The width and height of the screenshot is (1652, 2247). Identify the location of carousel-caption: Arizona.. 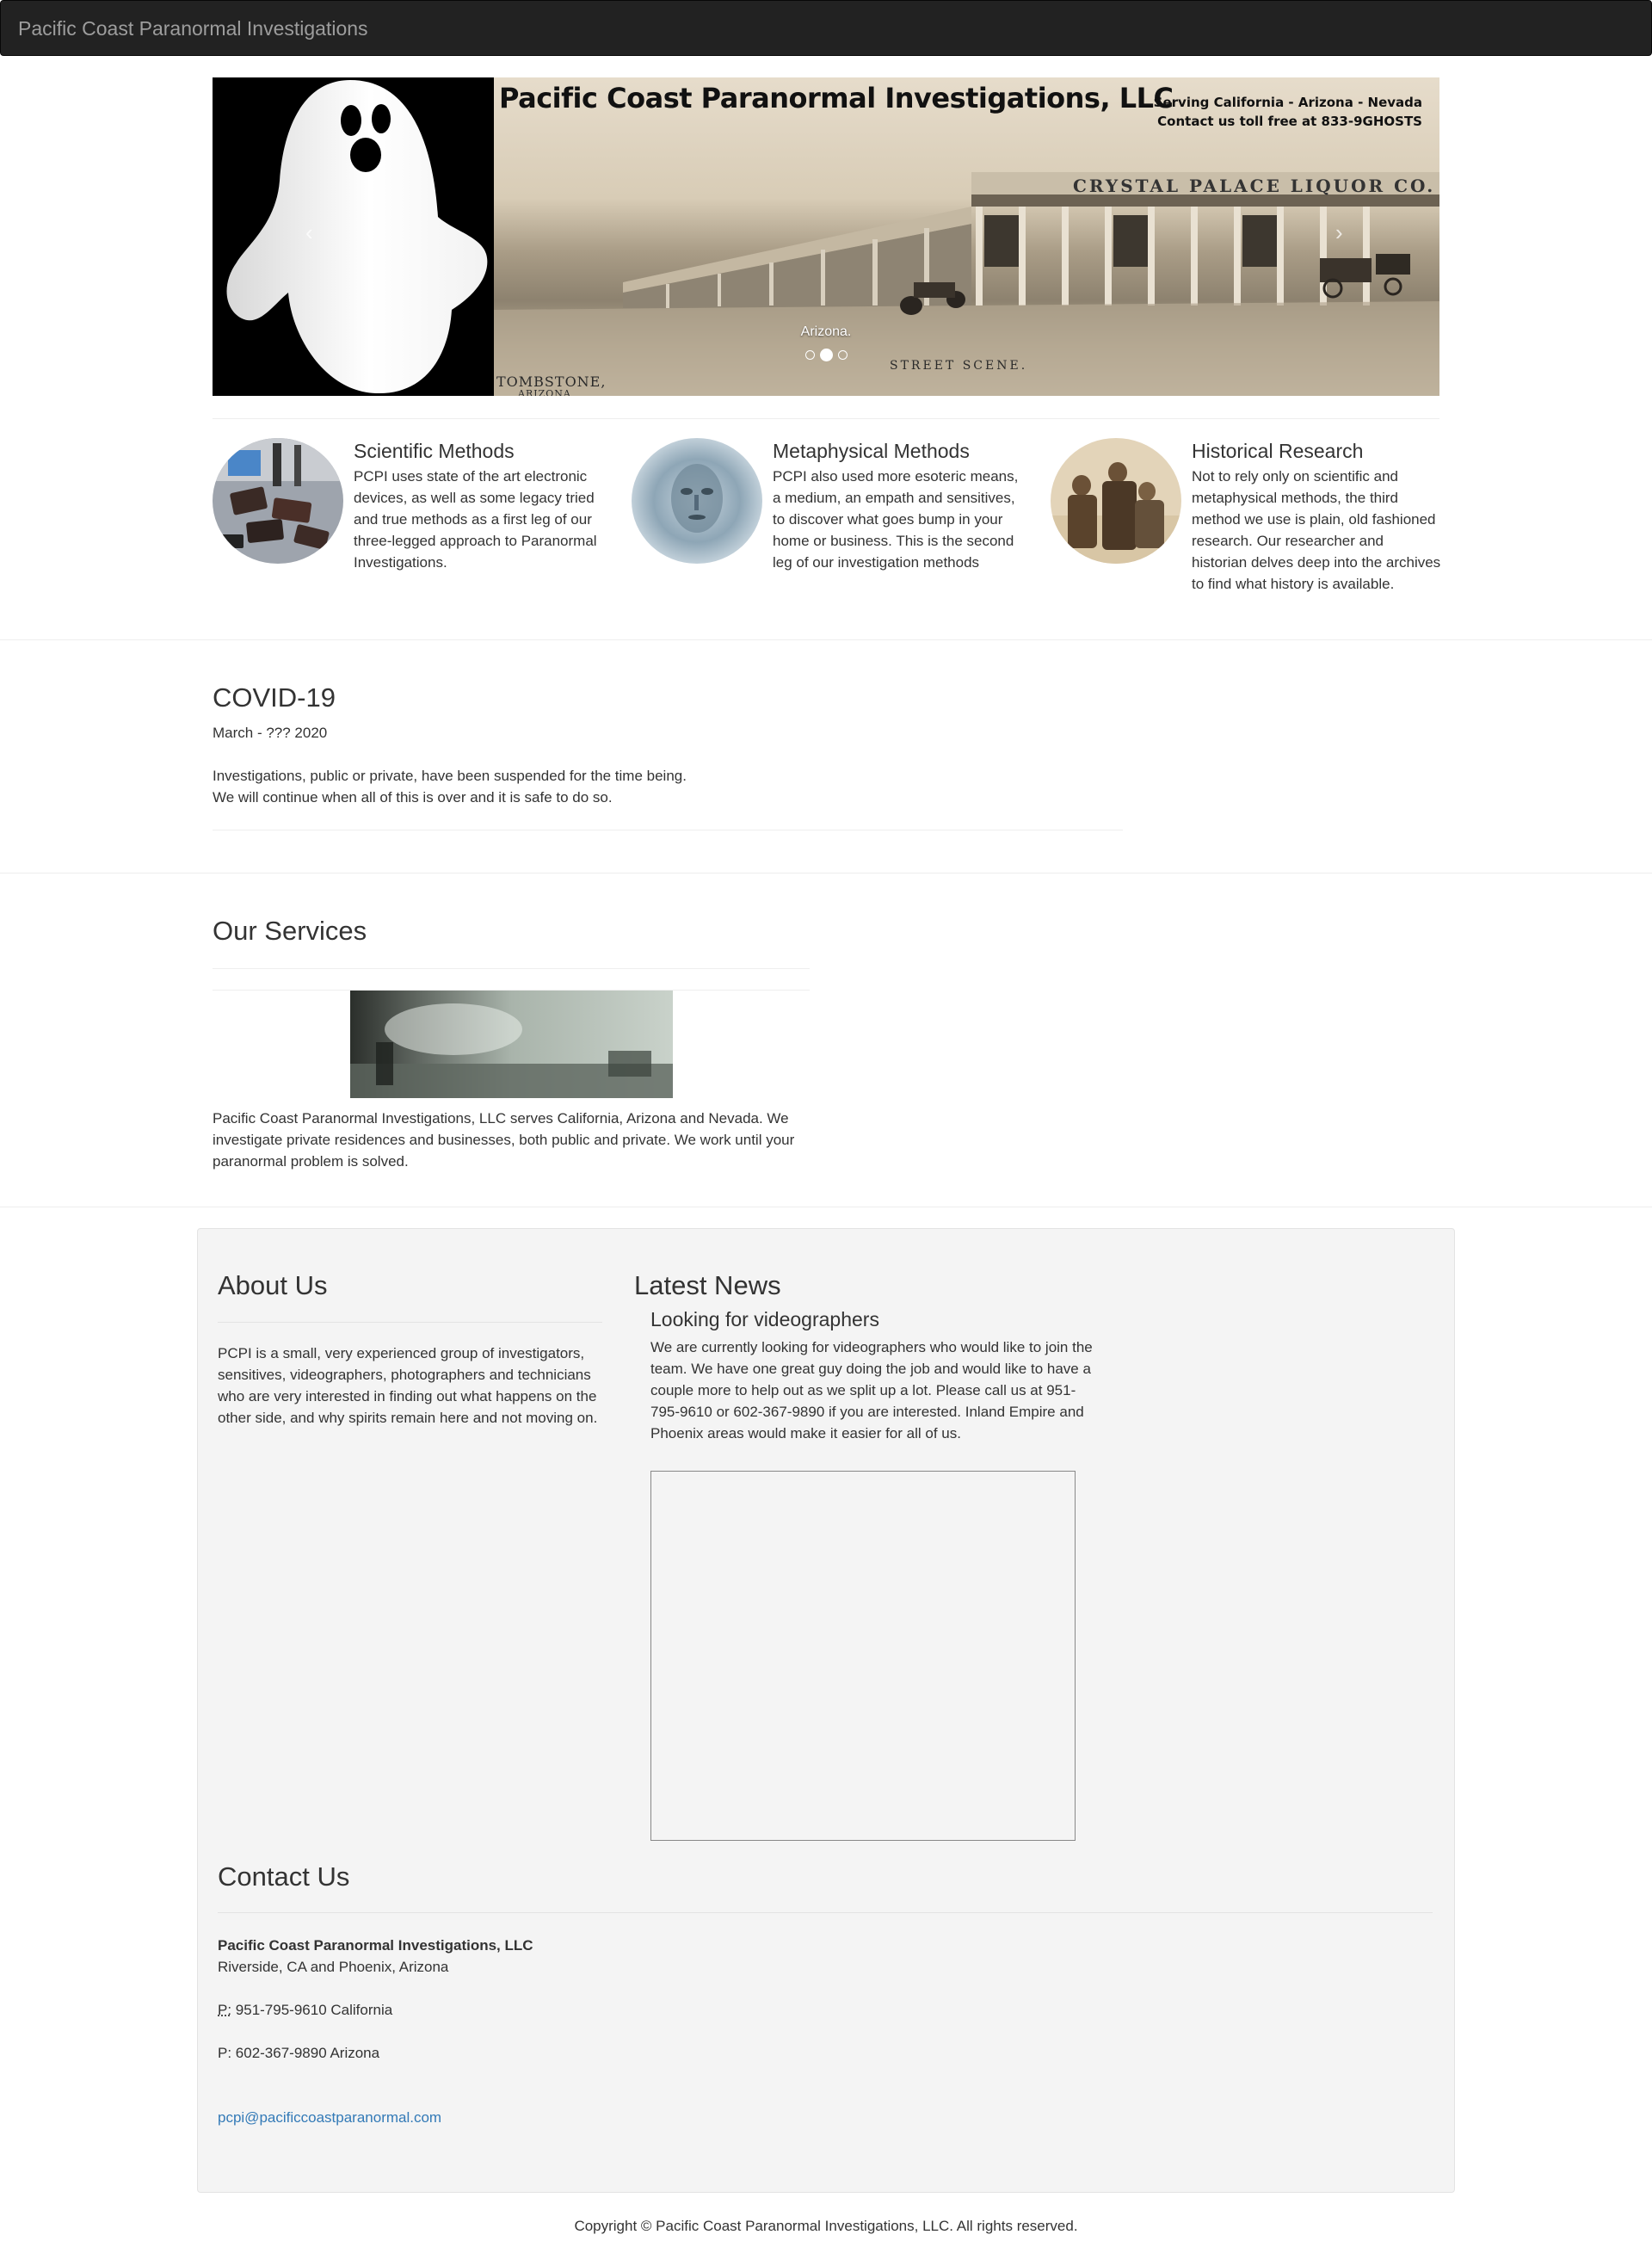
(826, 331).